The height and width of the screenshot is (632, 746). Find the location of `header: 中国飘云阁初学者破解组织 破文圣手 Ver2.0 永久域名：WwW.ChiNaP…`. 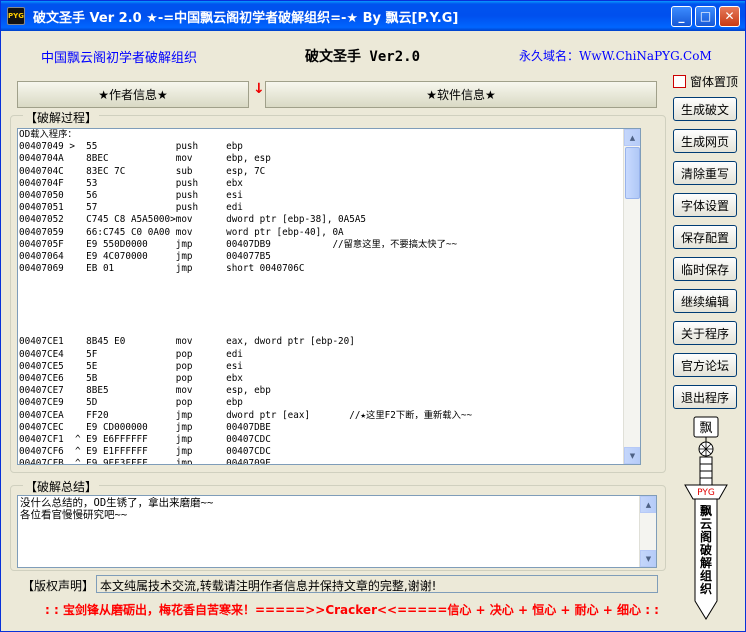

header: 中国飘云阁初学者破解组织 破文圣手 Ver2.0 永久域名：WwW.ChiNaP… is located at coordinates (373, 56).